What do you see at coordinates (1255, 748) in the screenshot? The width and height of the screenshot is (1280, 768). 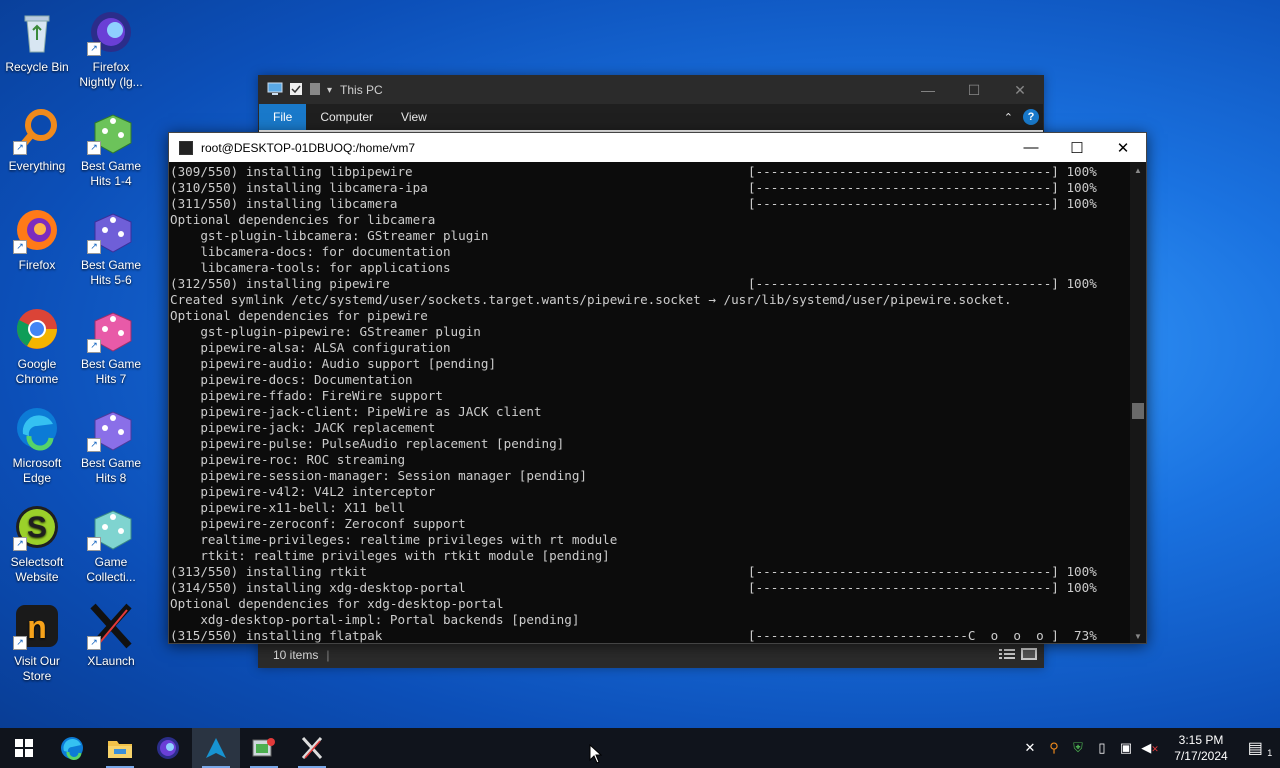 I see `notification-icon: ▤` at bounding box center [1255, 748].